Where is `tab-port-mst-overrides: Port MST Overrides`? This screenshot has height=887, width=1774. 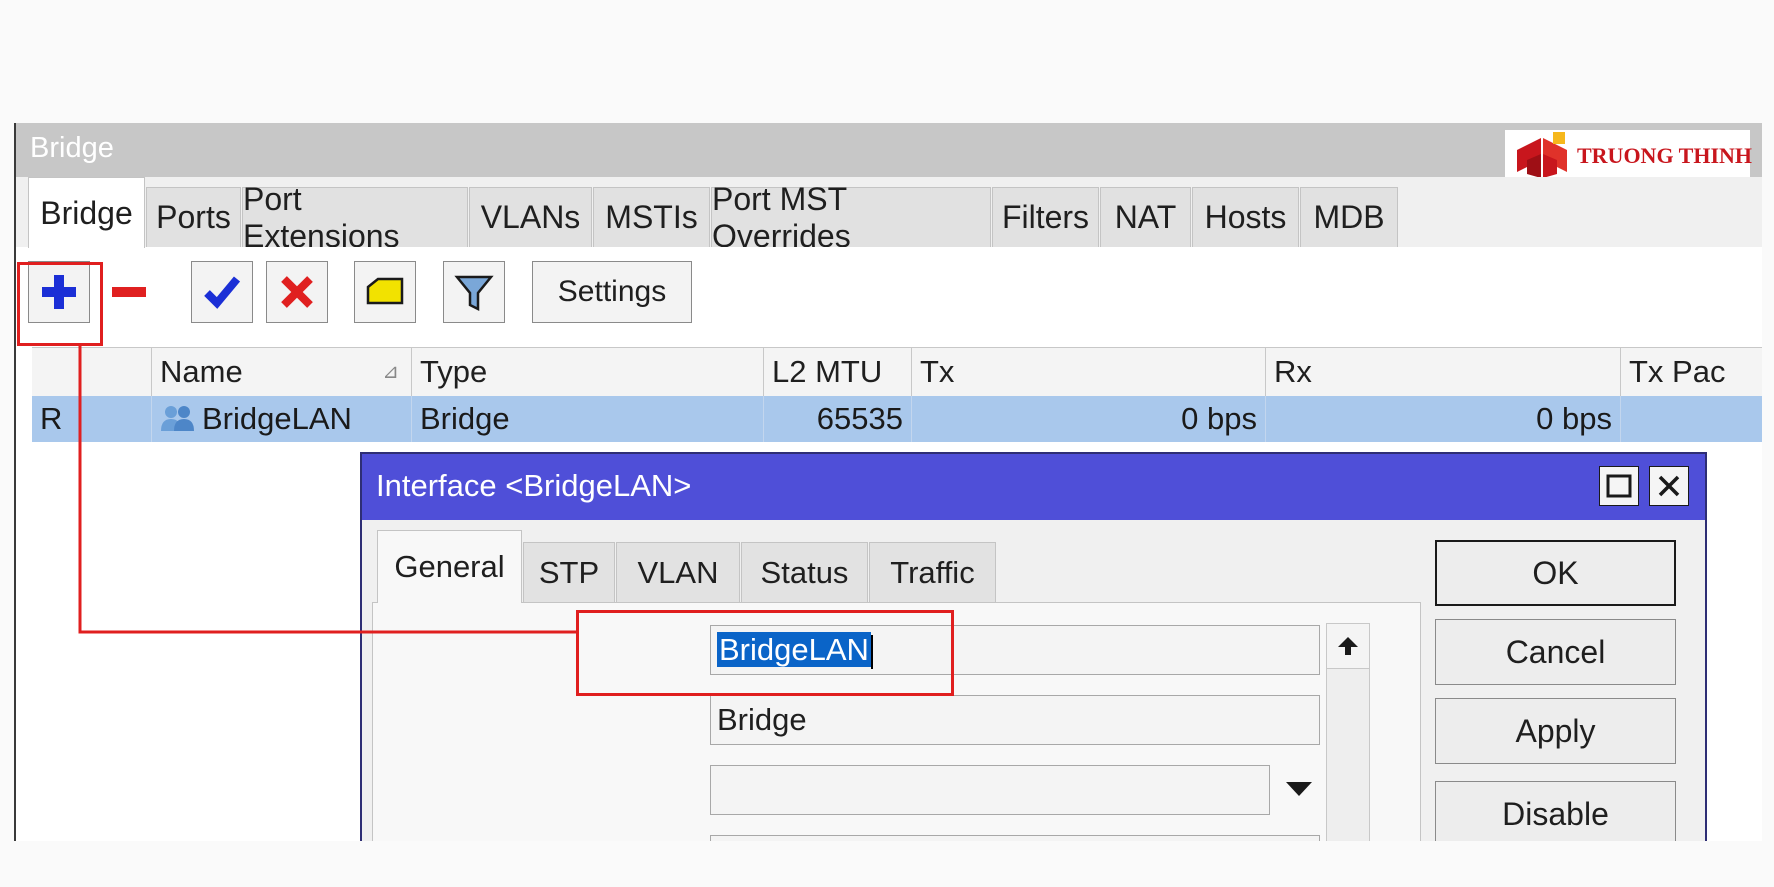 tab-port-mst-overrides: Port MST Overrides is located at coordinates (851, 217).